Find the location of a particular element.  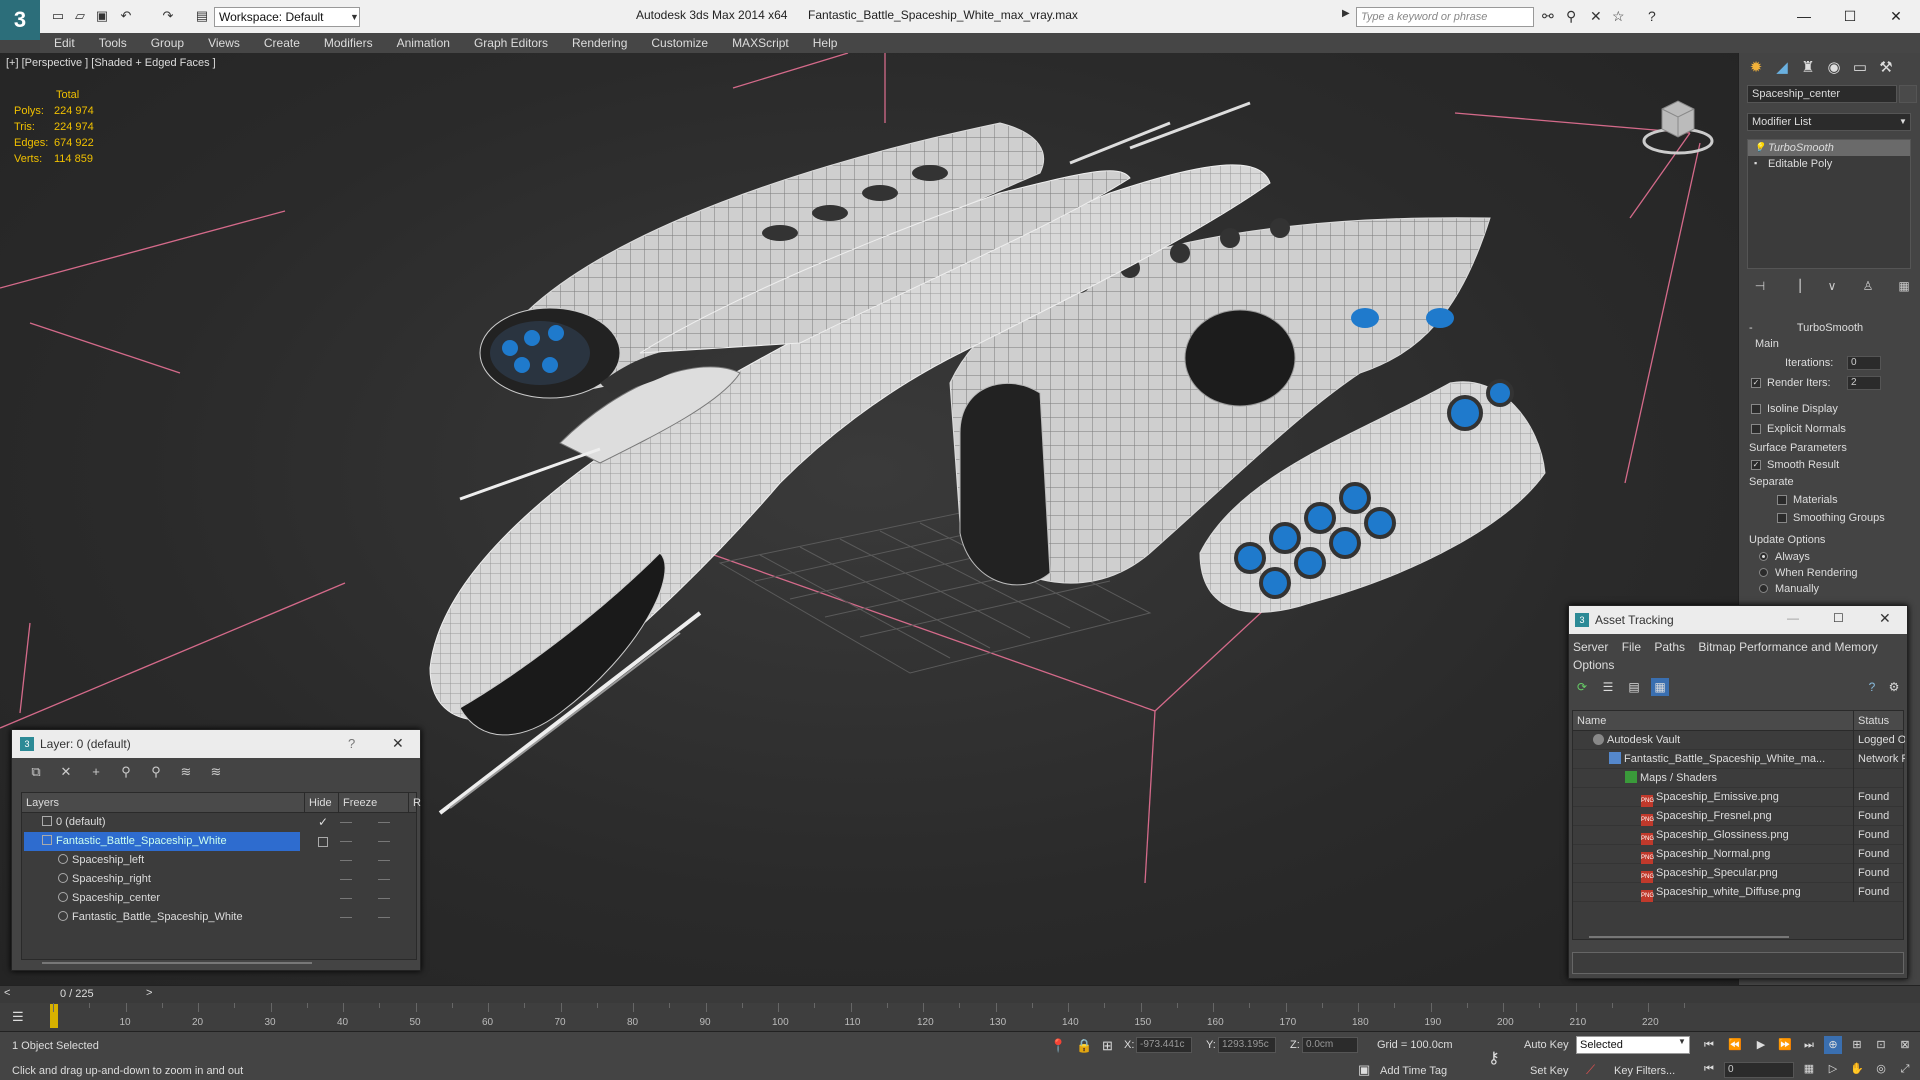

project-folder-icon: ▤ is located at coordinates (202, 16).